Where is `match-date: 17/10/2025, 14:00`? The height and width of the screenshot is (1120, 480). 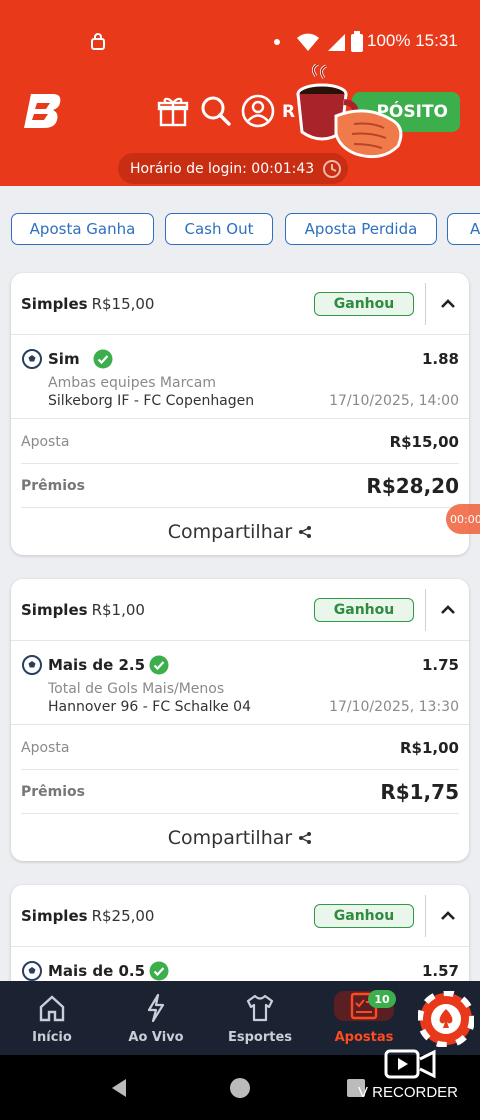
match-date: 17/10/2025, 14:00 is located at coordinates (394, 401).